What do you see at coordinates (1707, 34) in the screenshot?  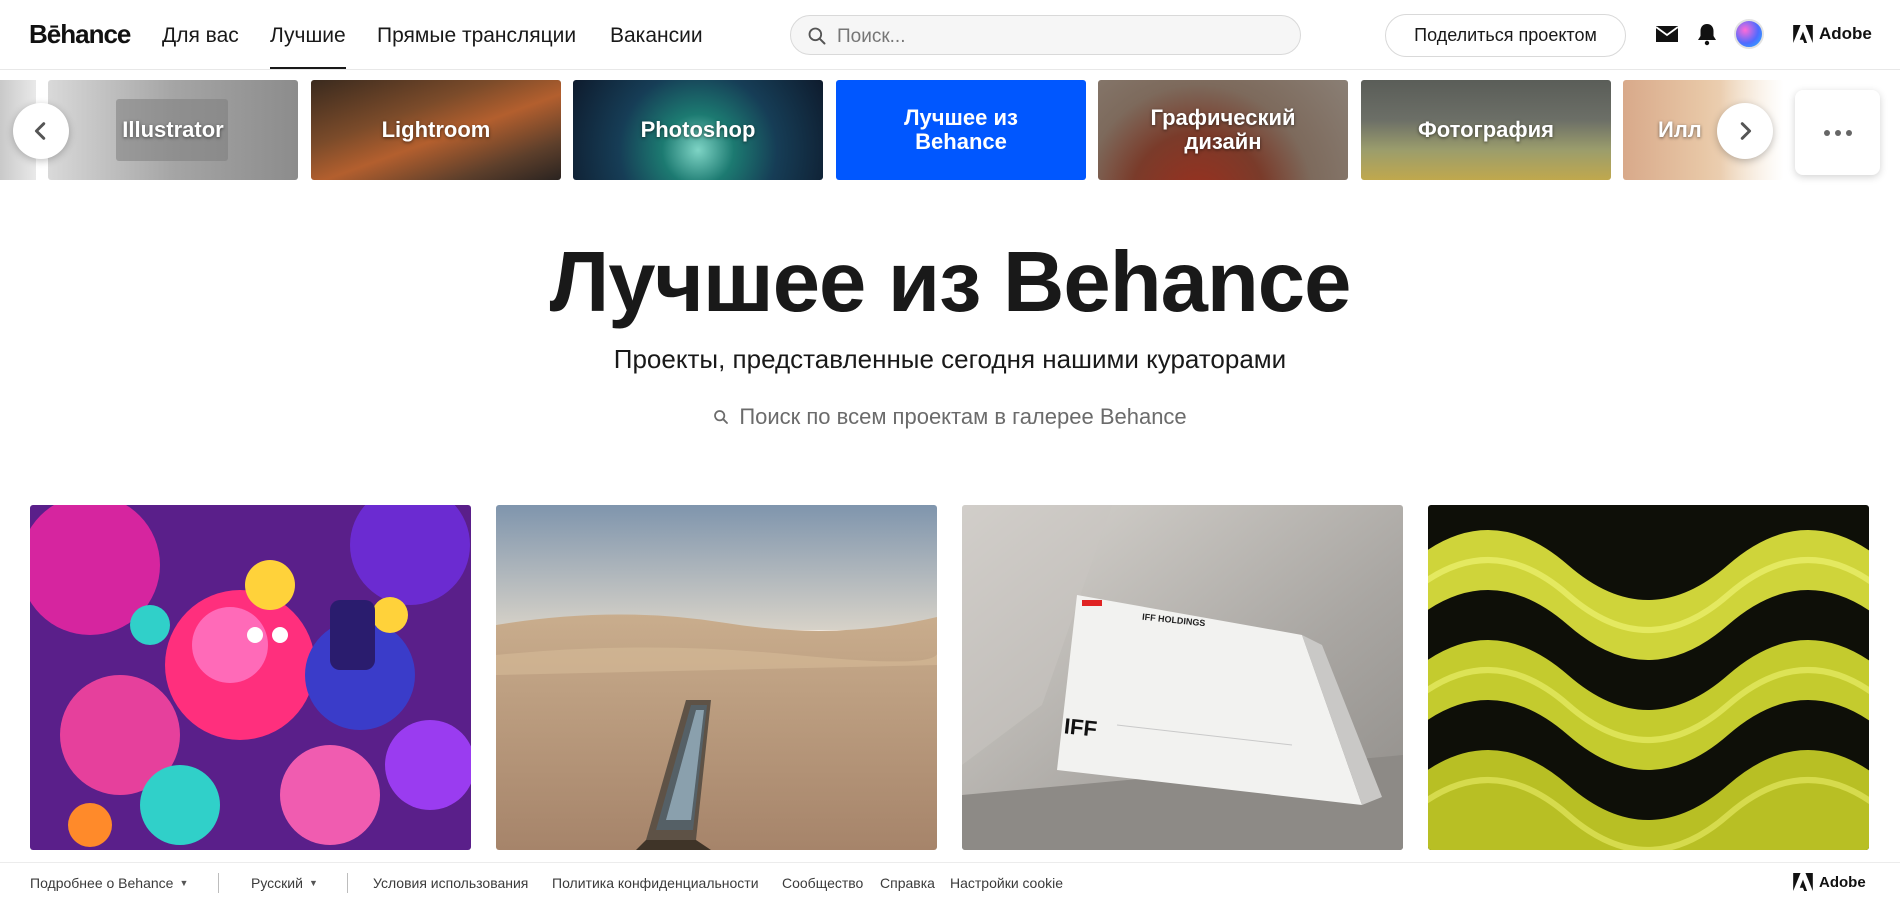 I see `bell-icon` at bounding box center [1707, 34].